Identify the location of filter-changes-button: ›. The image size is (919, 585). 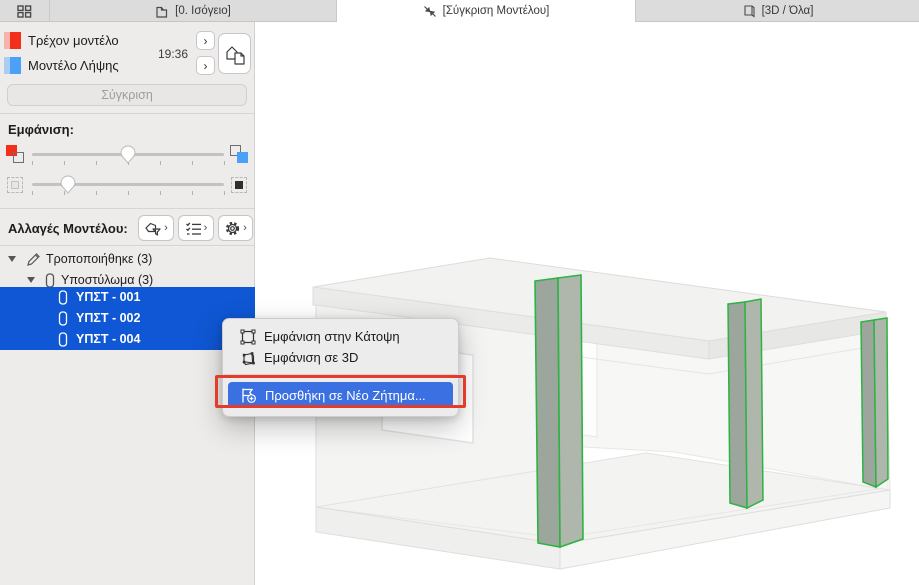
(156, 228).